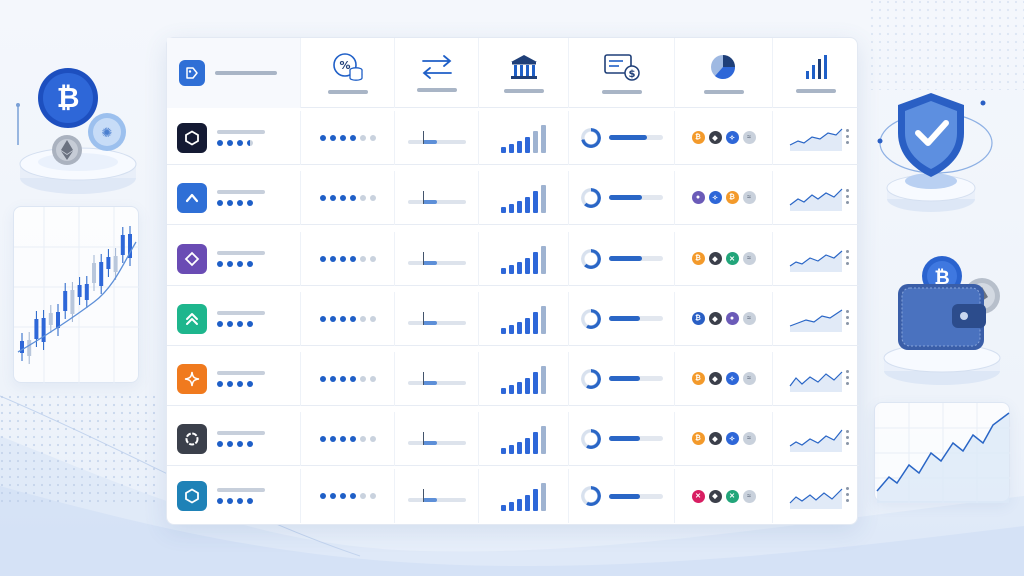  What do you see at coordinates (513, 318) in the screenshot?
I see `table-row: ₿ ◆ ● ≈` at bounding box center [513, 318].